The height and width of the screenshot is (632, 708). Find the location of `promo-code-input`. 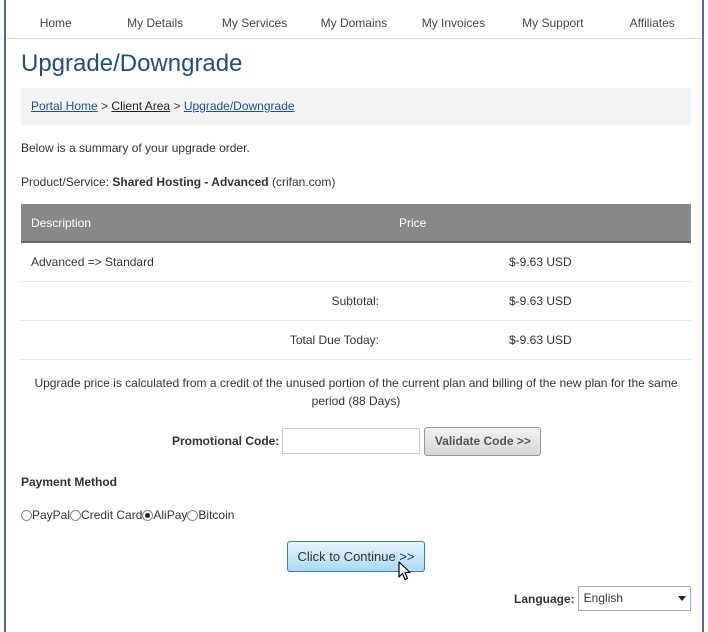

promo-code-input is located at coordinates (351, 441).